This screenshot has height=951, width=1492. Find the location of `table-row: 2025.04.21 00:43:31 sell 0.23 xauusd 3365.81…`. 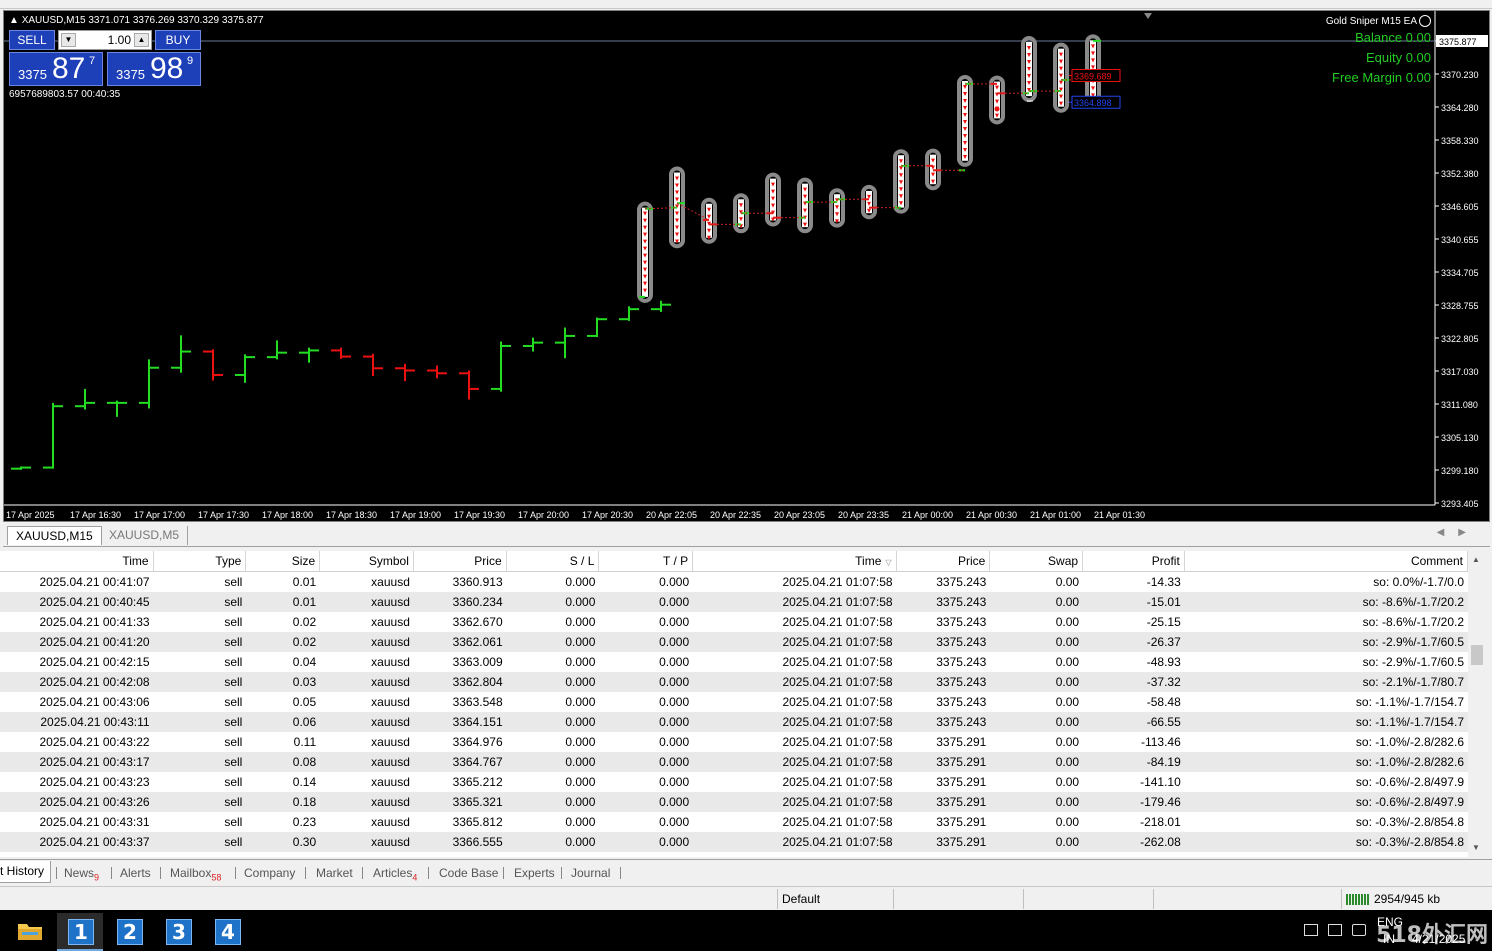

table-row: 2025.04.21 00:43:31 sell 0.23 xauusd 3365.81… is located at coordinates (734, 822).